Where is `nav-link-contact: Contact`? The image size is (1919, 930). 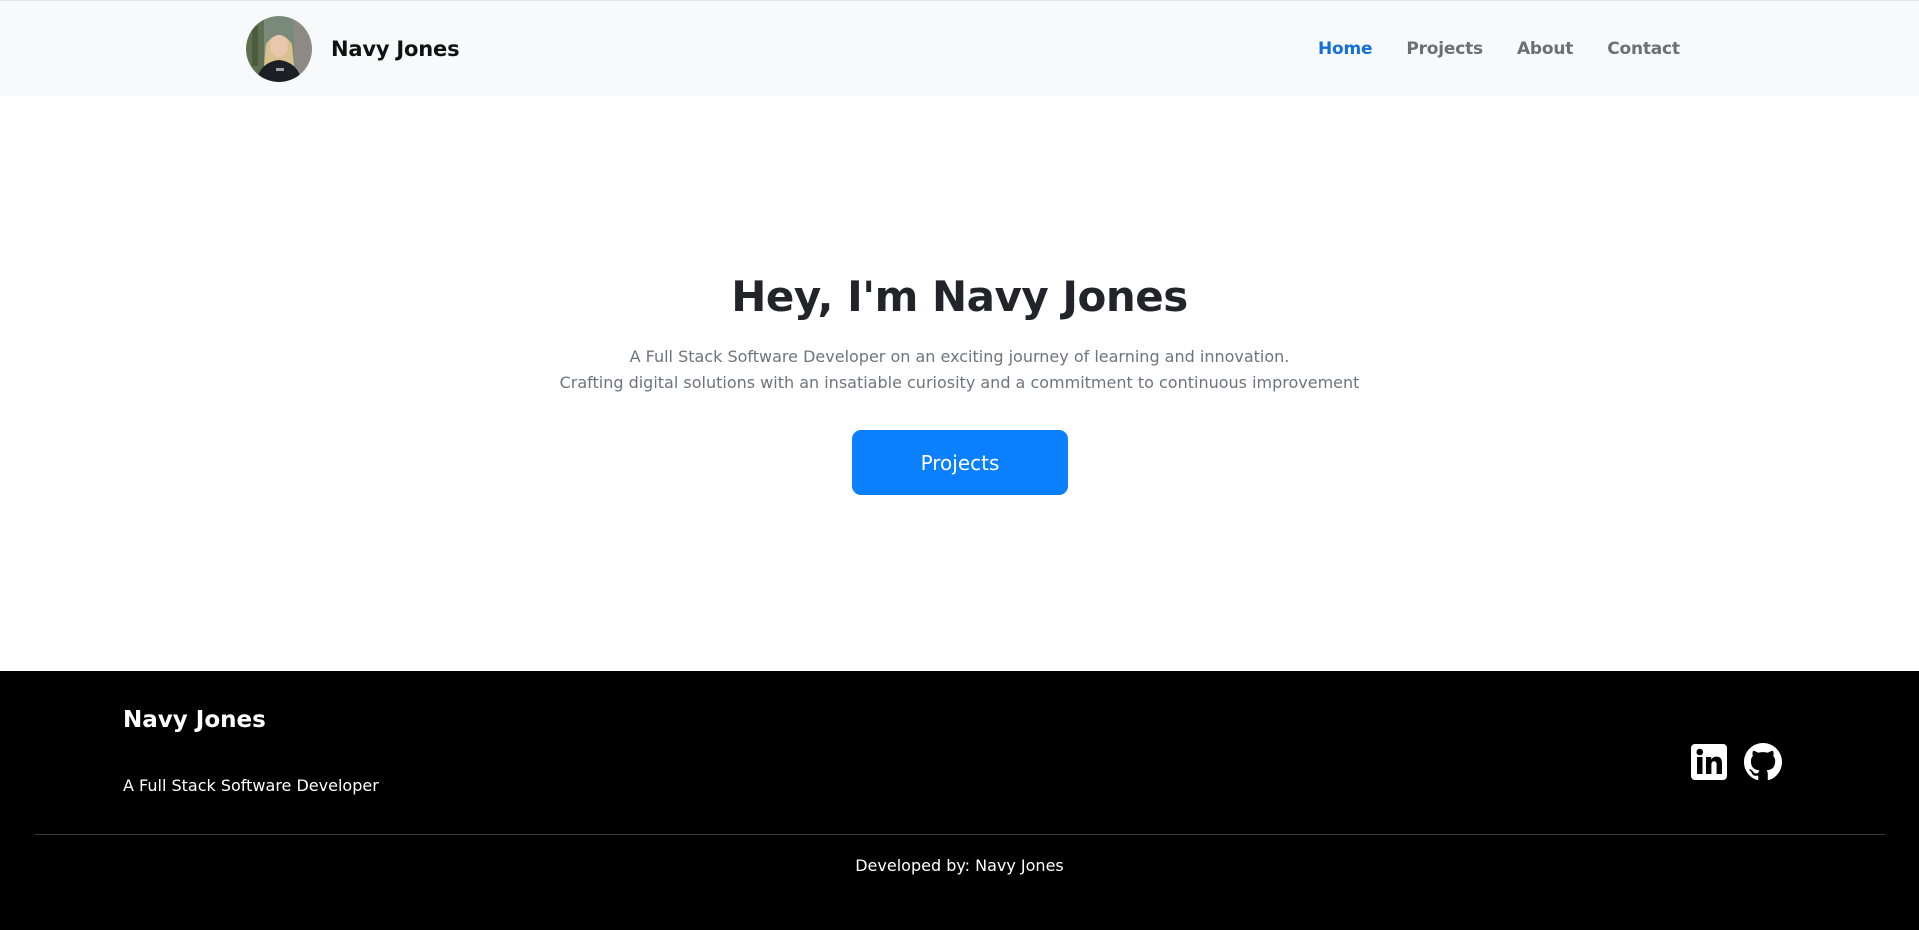
nav-link-contact: Contact is located at coordinates (1643, 49).